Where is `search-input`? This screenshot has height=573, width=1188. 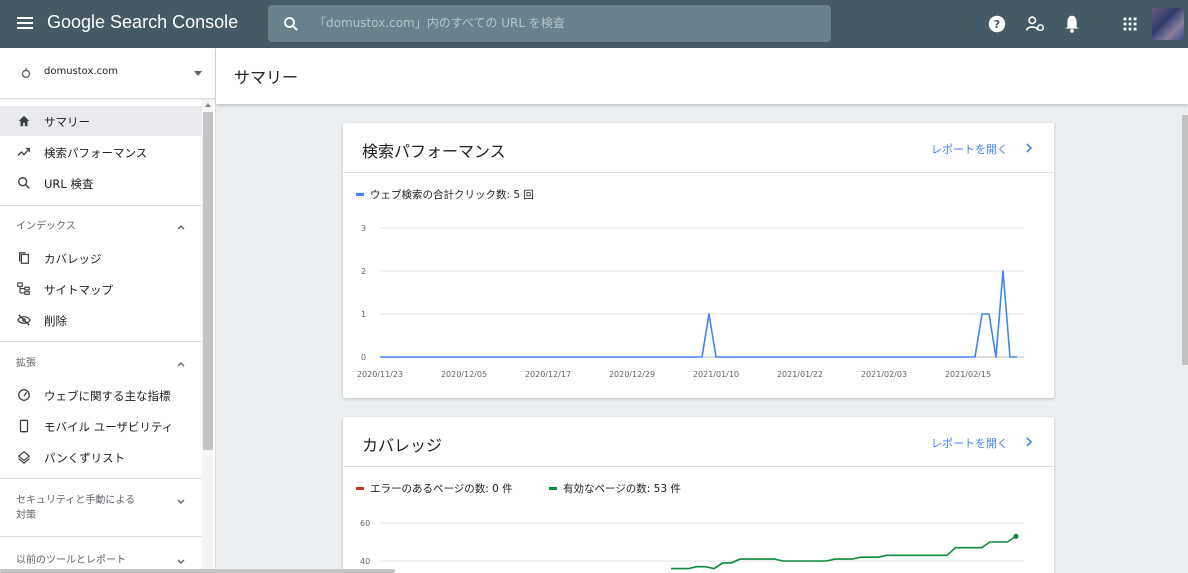 search-input is located at coordinates (564, 23).